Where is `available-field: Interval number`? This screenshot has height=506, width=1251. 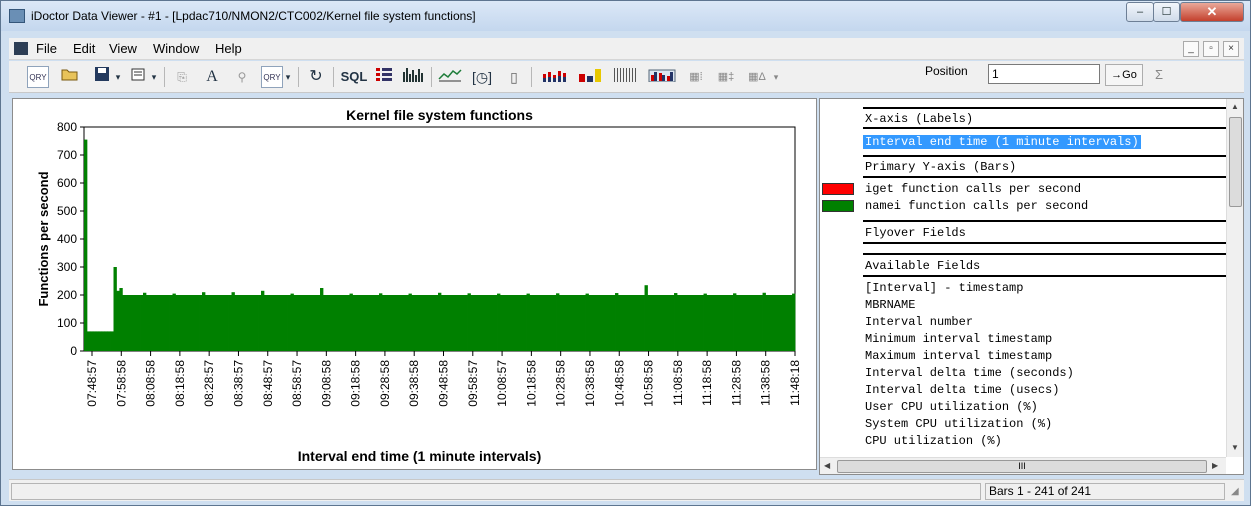 available-field: Interval number is located at coordinates (919, 322).